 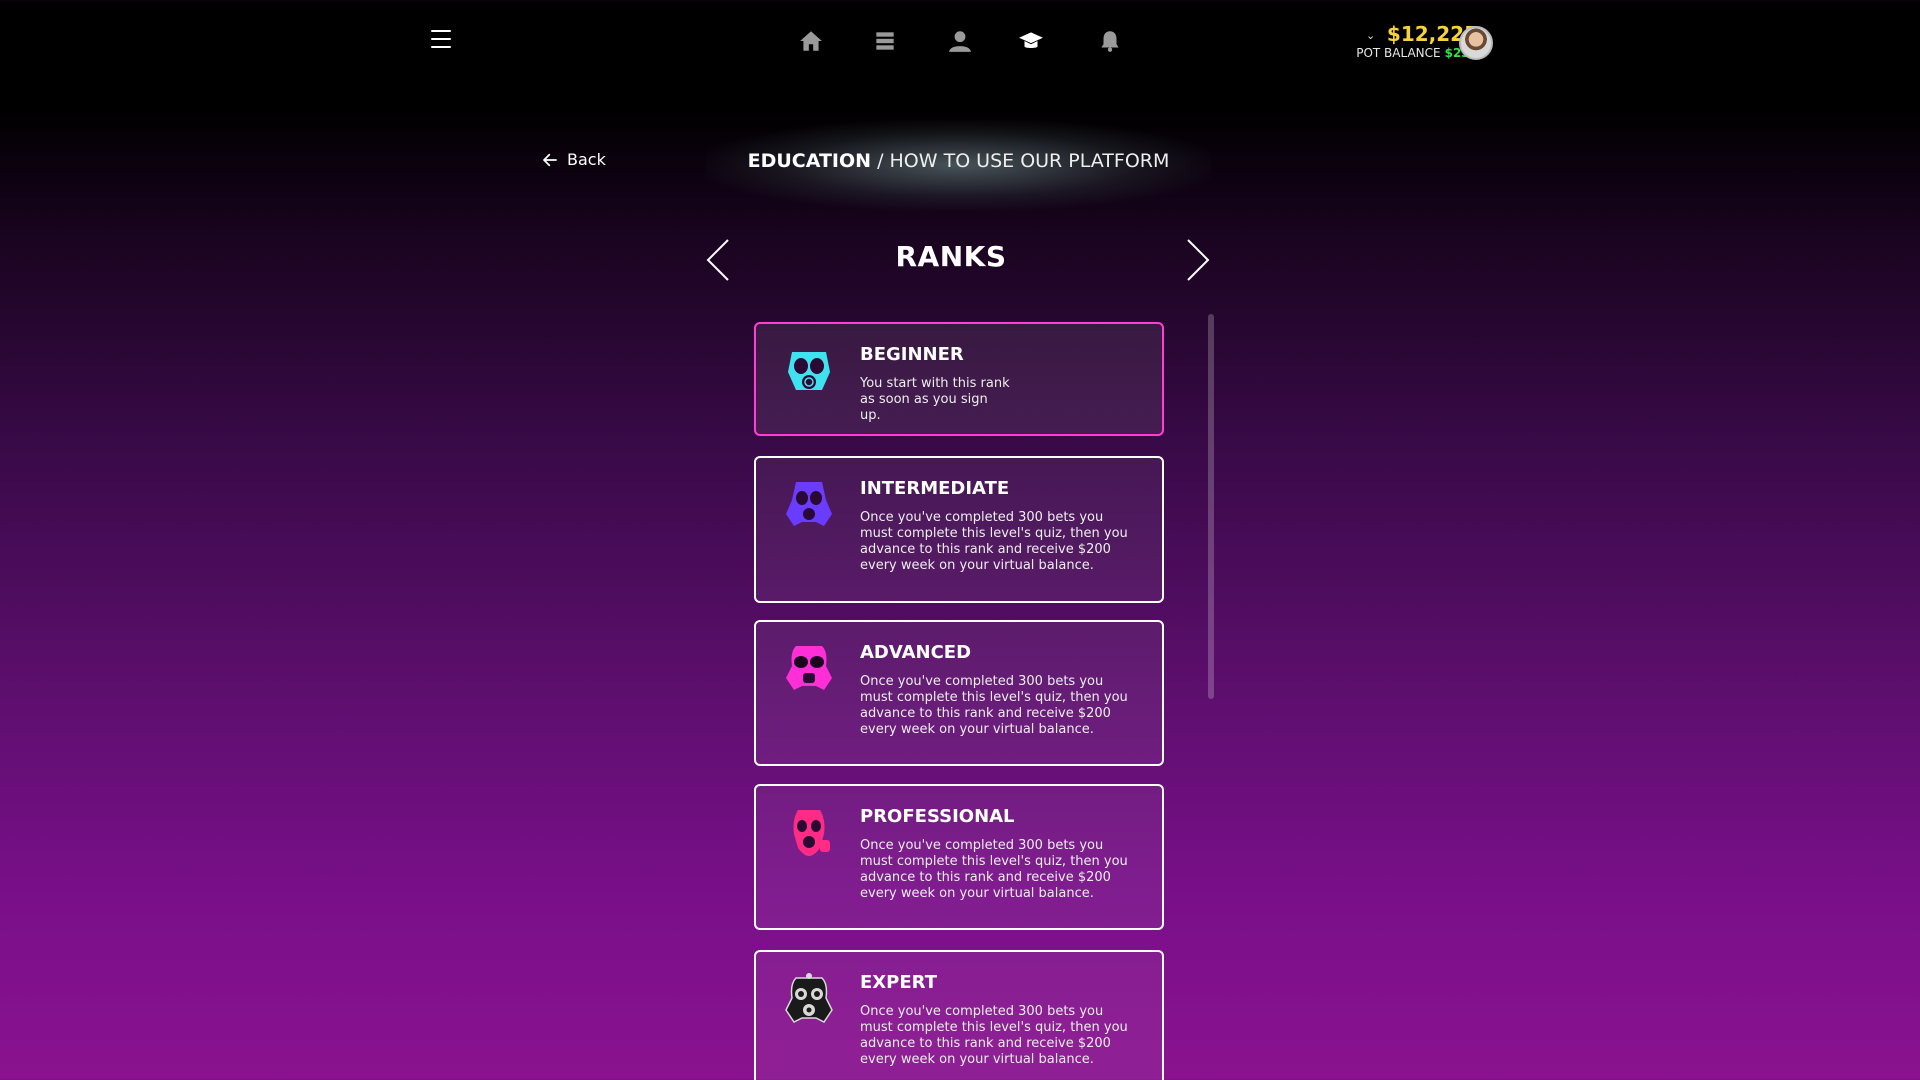 I want to click on rank-title: EXPERT, so click(x=898, y=982).